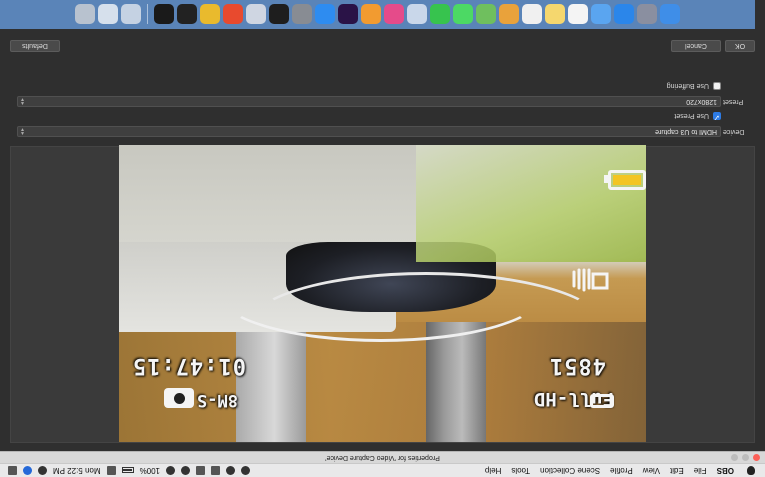 The width and height of the screenshot is (765, 477). Describe the element at coordinates (187, 14) in the screenshot. I see `terminal2-icon` at that location.